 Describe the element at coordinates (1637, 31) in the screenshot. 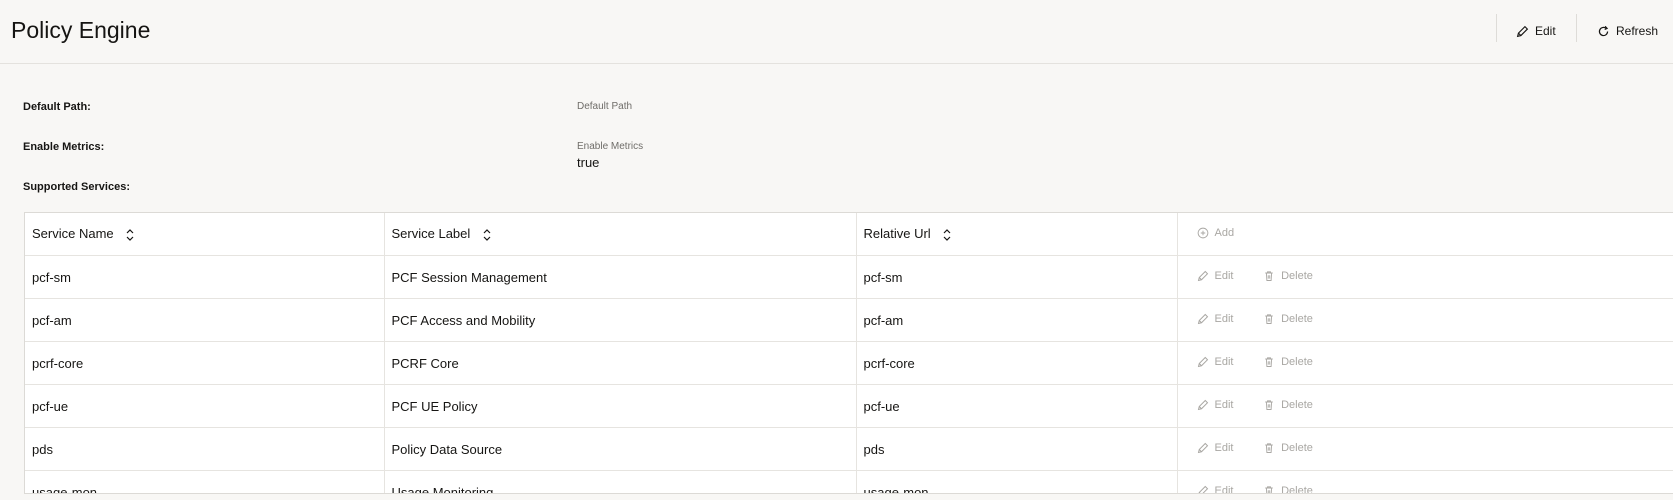

I see `refresh-button-label: Refresh` at that location.